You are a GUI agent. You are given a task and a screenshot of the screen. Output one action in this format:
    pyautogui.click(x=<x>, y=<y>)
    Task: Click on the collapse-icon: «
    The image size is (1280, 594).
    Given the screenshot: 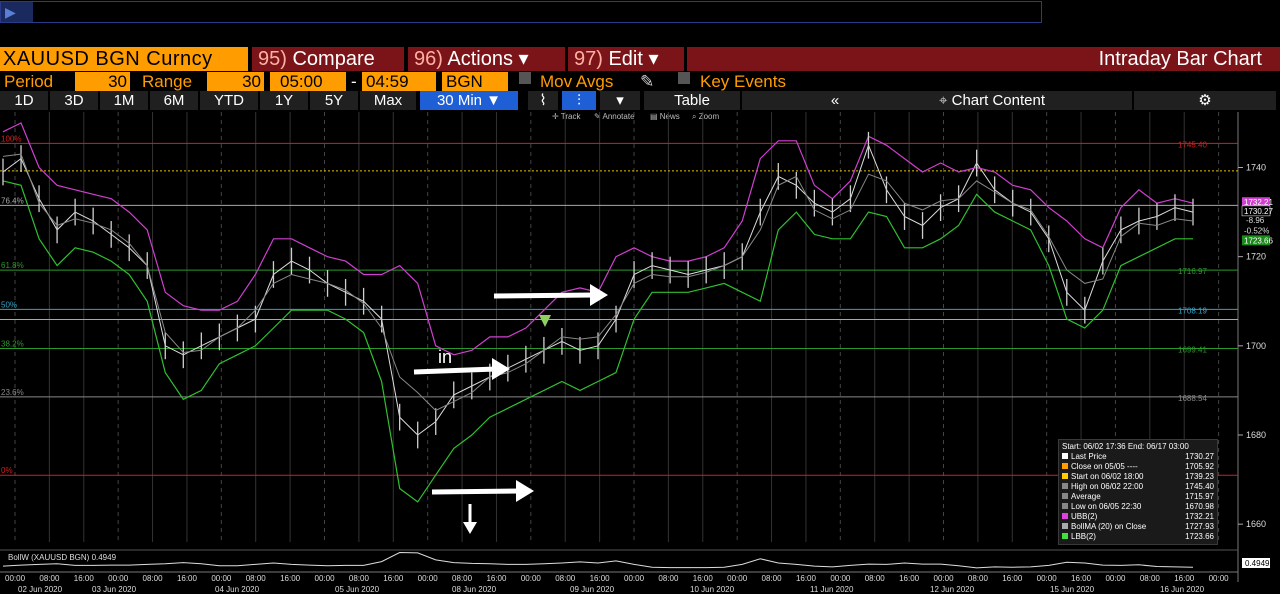 What is the action you would take?
    pyautogui.click(x=835, y=100)
    